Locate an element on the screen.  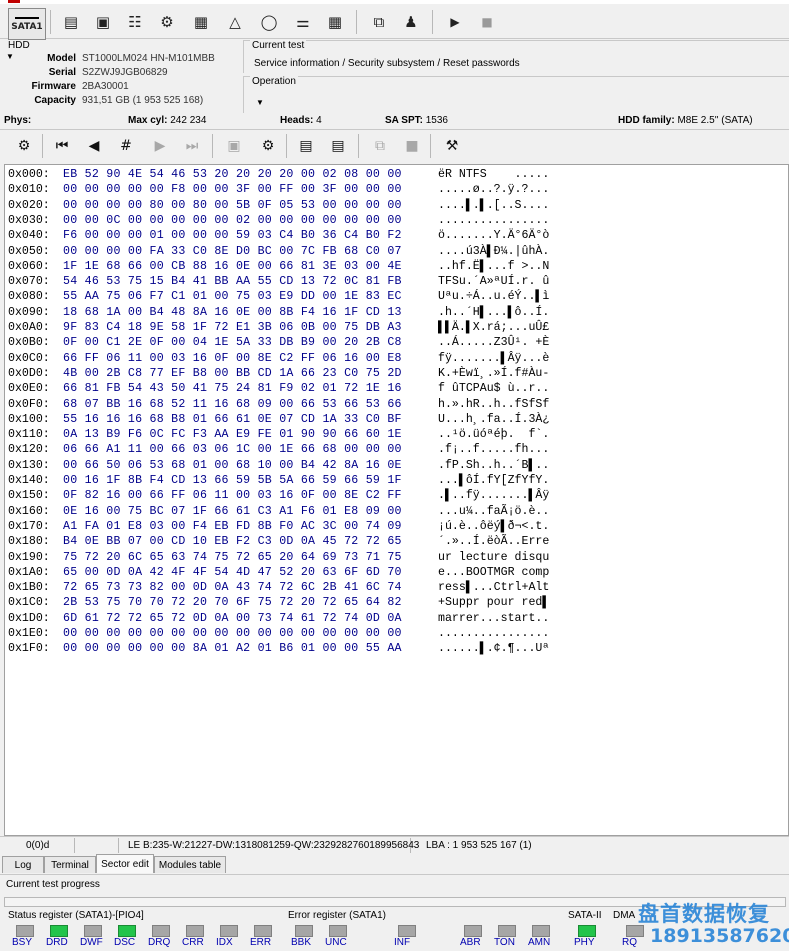
tab-sector-edit: Sector edit is located at coordinates (125, 863).